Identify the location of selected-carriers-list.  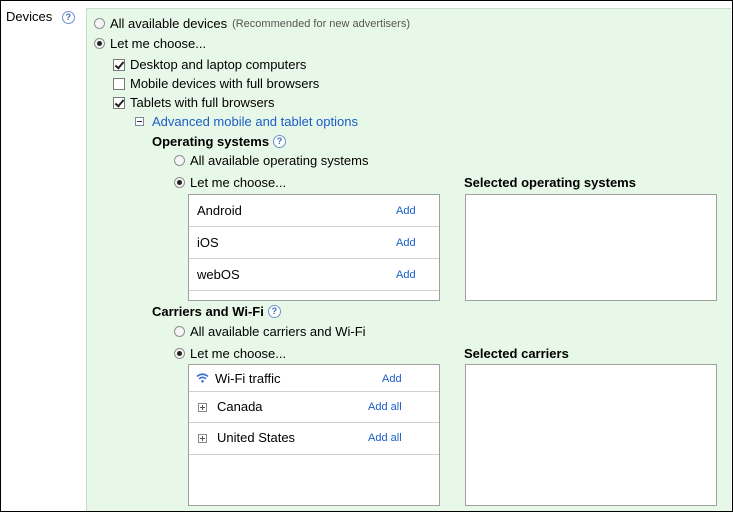
(591, 435).